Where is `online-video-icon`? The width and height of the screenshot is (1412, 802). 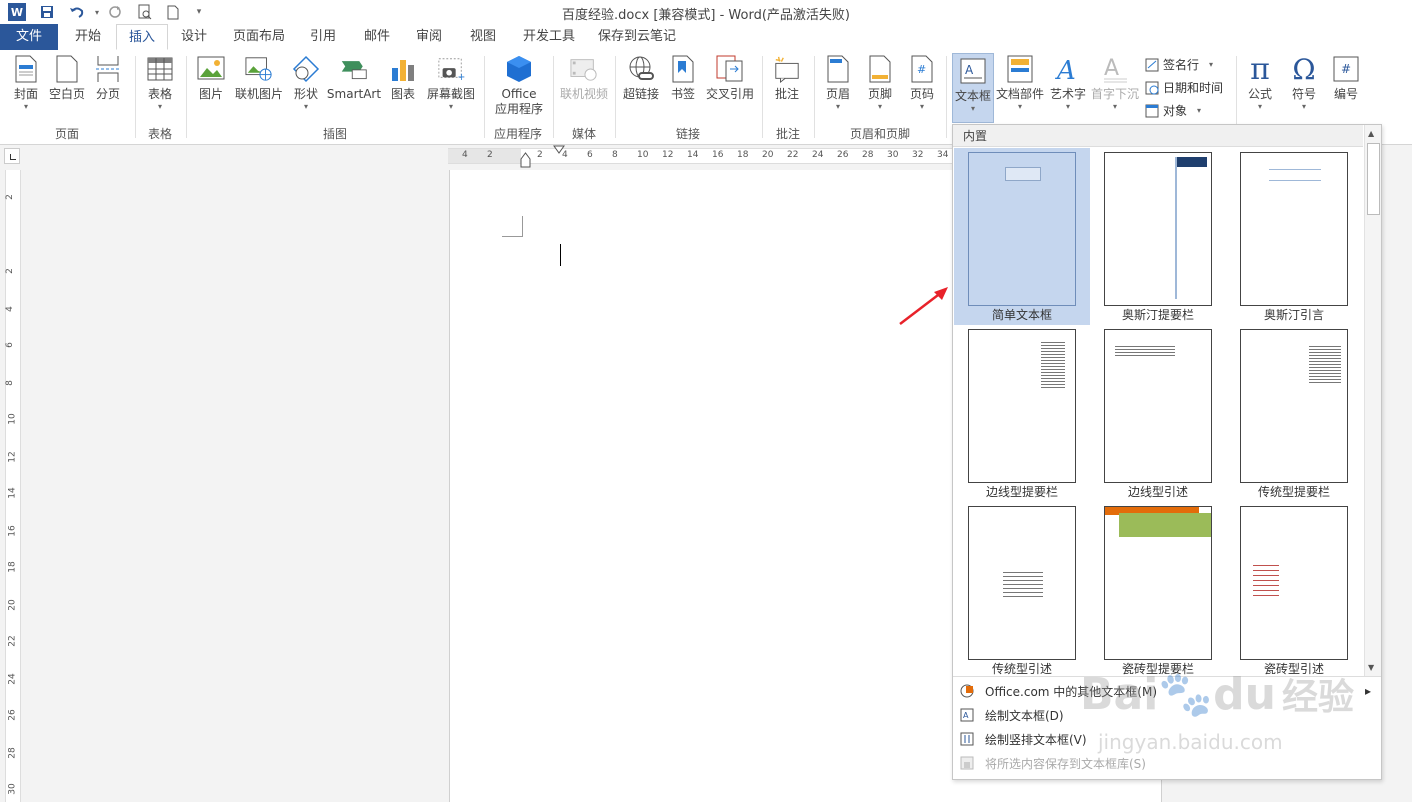 online-video-icon is located at coordinates (584, 69).